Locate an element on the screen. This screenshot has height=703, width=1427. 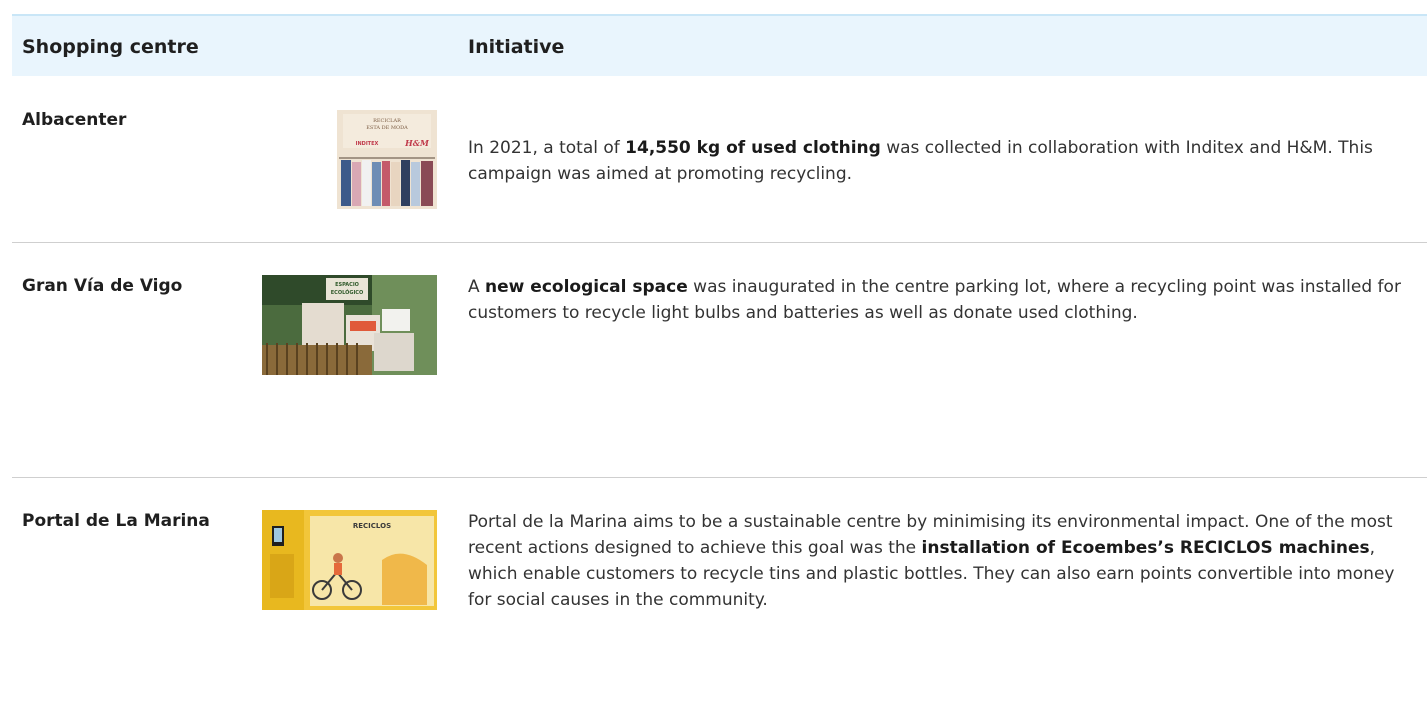
centre-name-portal-de-la-marina: Portal de La Marina is located at coordinates (116, 521).